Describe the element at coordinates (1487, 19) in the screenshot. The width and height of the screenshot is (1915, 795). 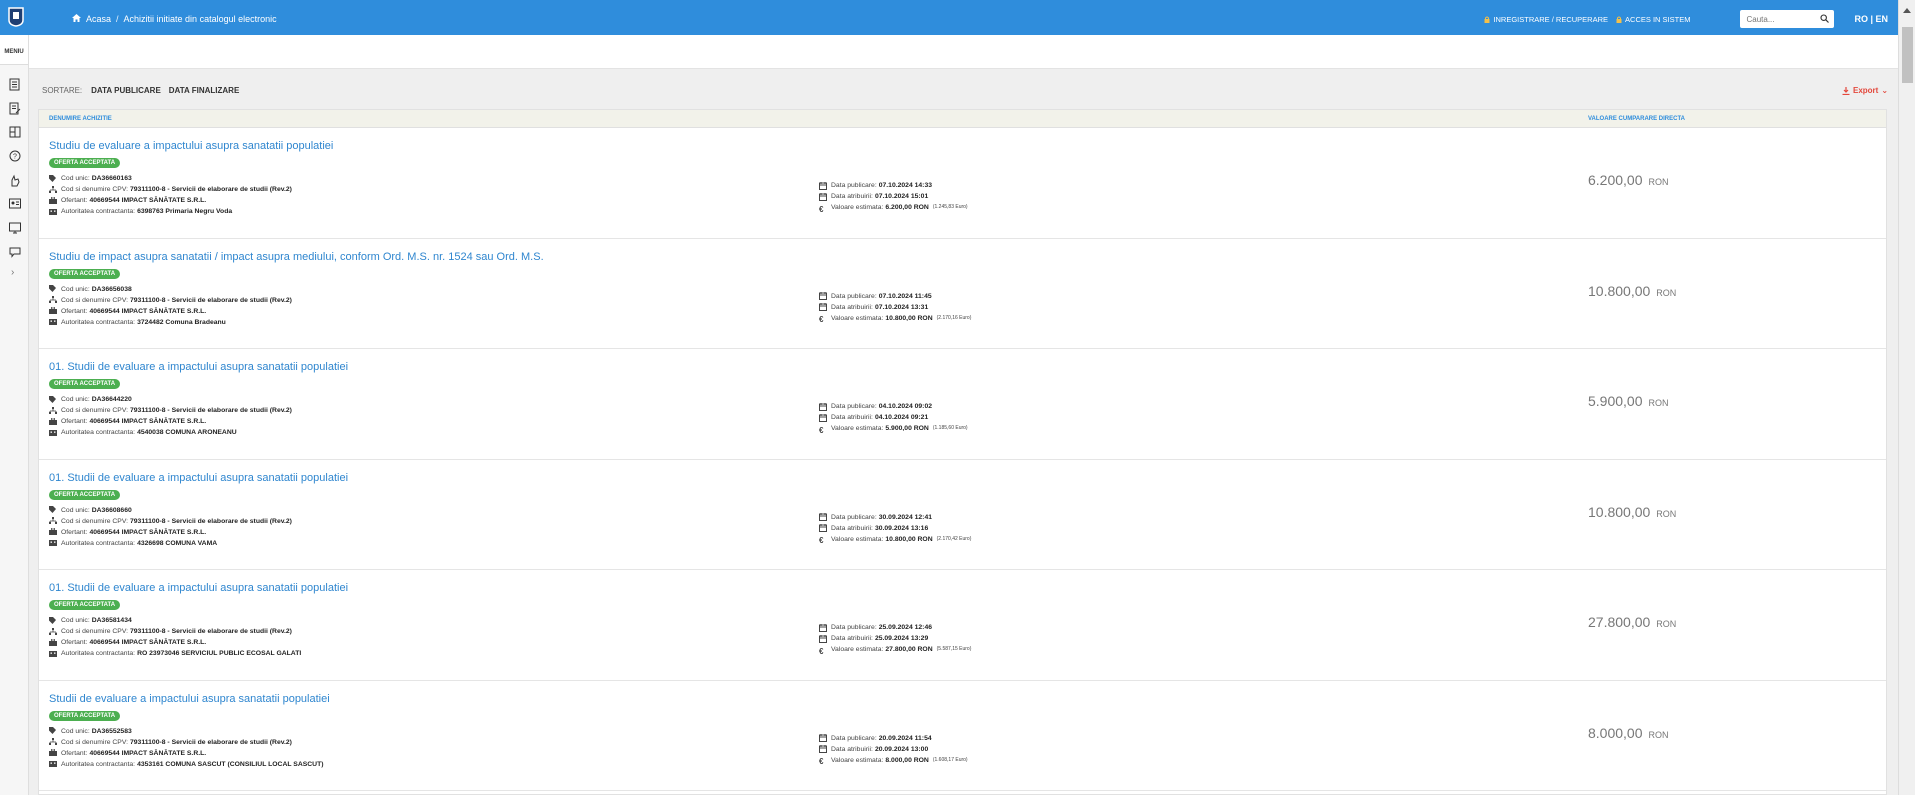
I see `lock-icon` at that location.